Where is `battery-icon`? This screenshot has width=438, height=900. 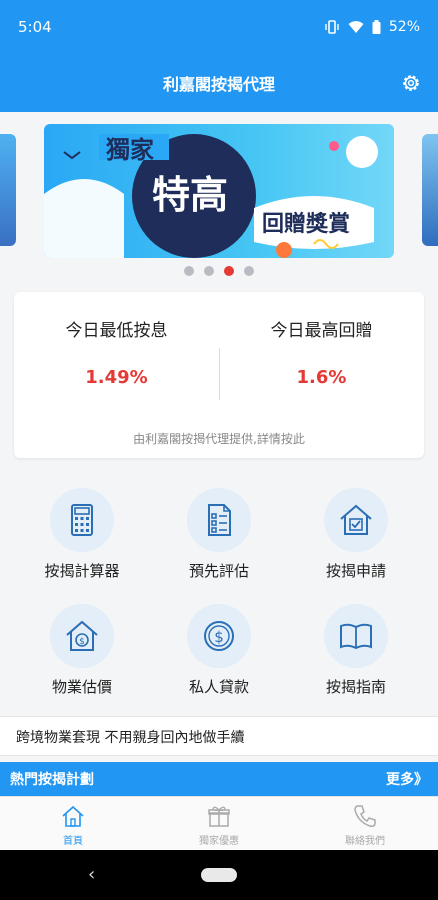
battery-icon is located at coordinates (376, 27).